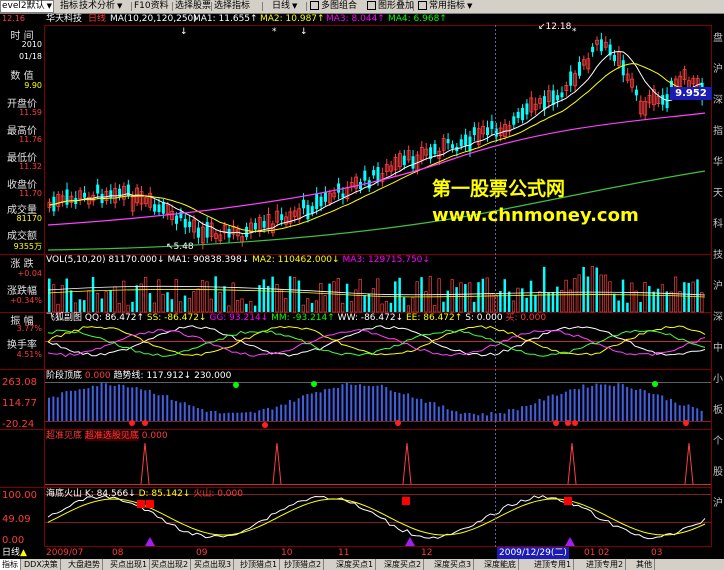 The height and width of the screenshot is (570, 724). I want to click on stage-title-line: 阶段顶底 0.000 趋势线: 117.912↓ 230.000, so click(138, 376).